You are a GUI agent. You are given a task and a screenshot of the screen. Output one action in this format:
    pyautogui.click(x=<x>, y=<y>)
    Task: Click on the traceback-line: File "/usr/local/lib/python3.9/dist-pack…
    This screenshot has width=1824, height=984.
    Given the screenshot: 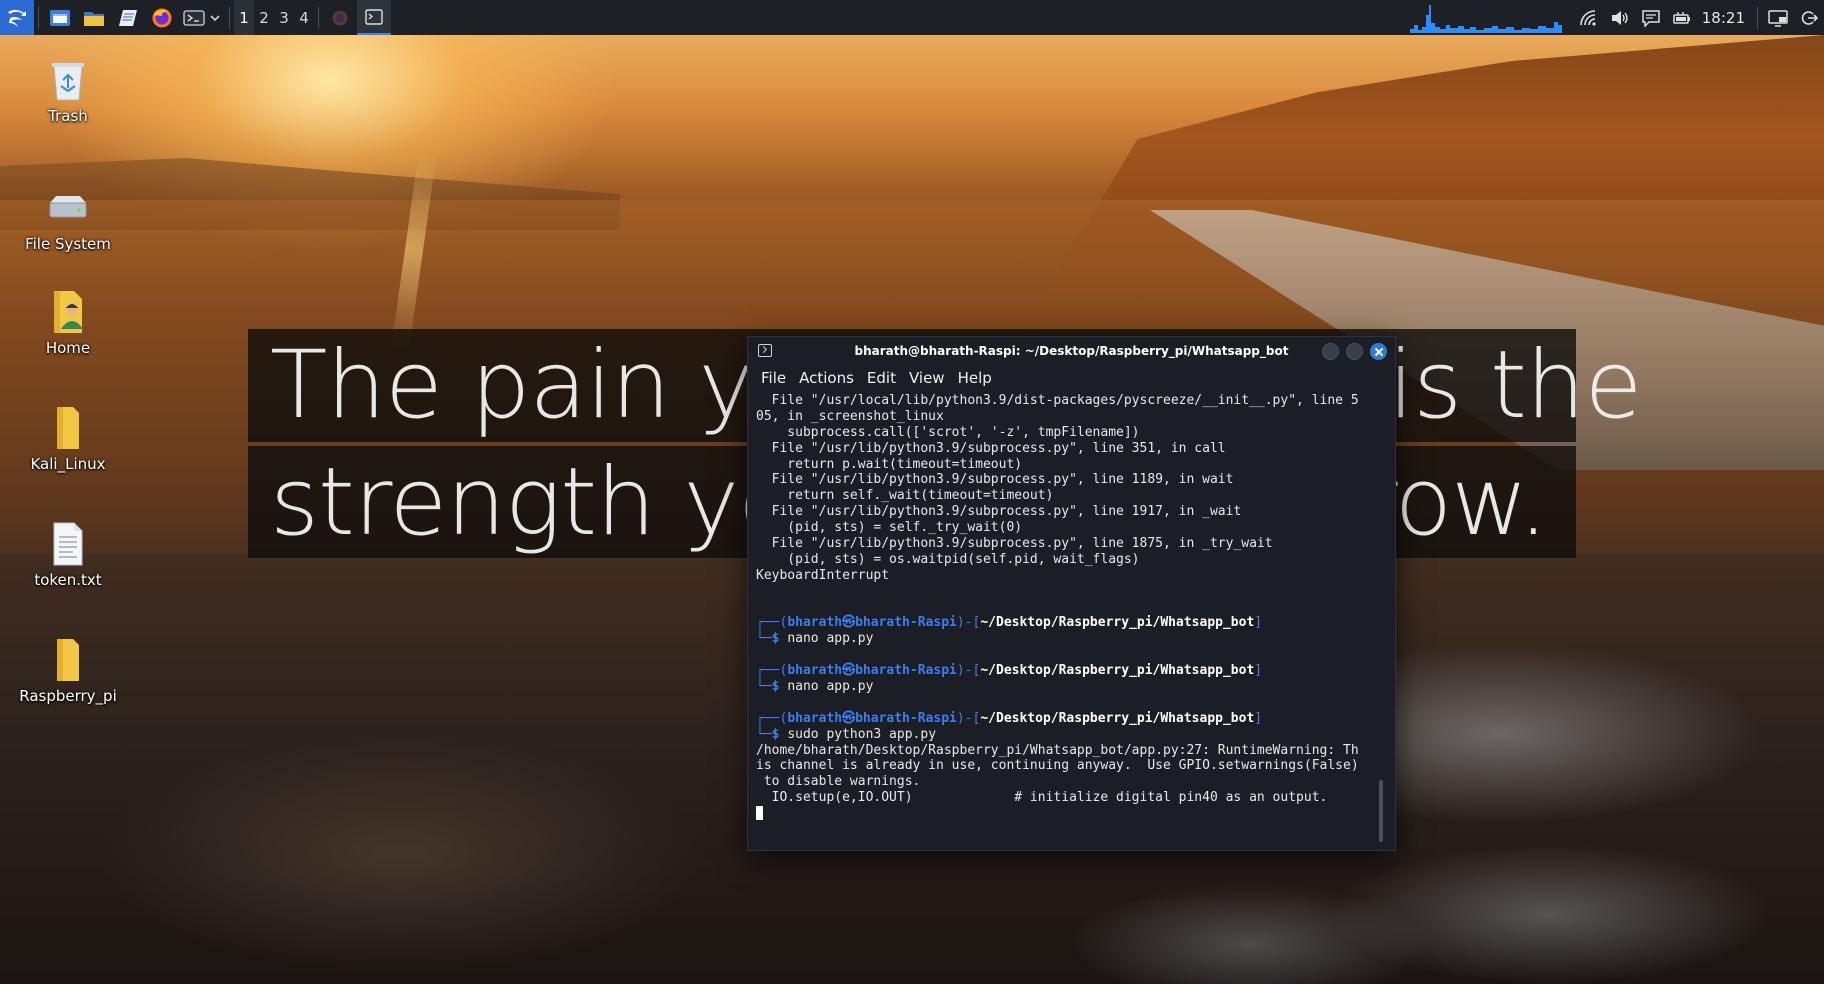 What is the action you would take?
    pyautogui.click(x=1057, y=400)
    